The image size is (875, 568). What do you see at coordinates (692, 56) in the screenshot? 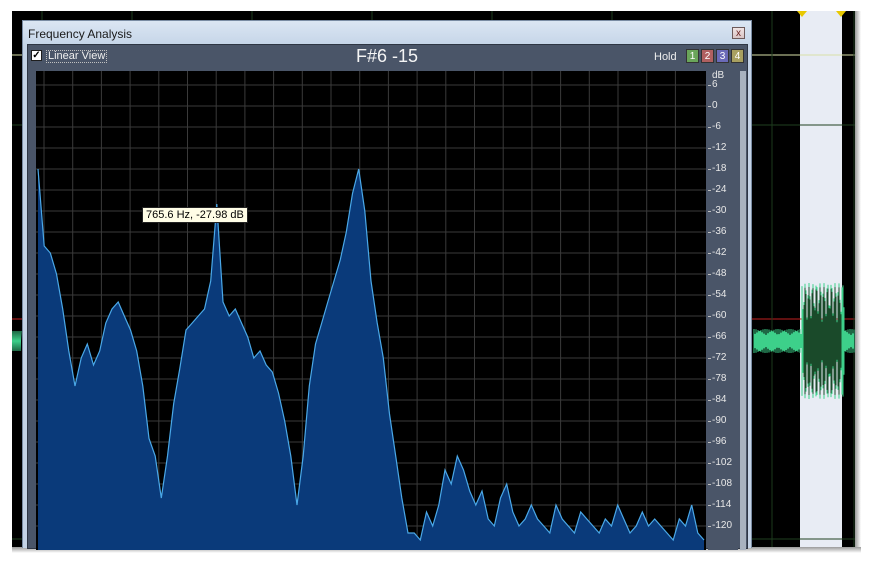
I see `hold-button-1: 1` at bounding box center [692, 56].